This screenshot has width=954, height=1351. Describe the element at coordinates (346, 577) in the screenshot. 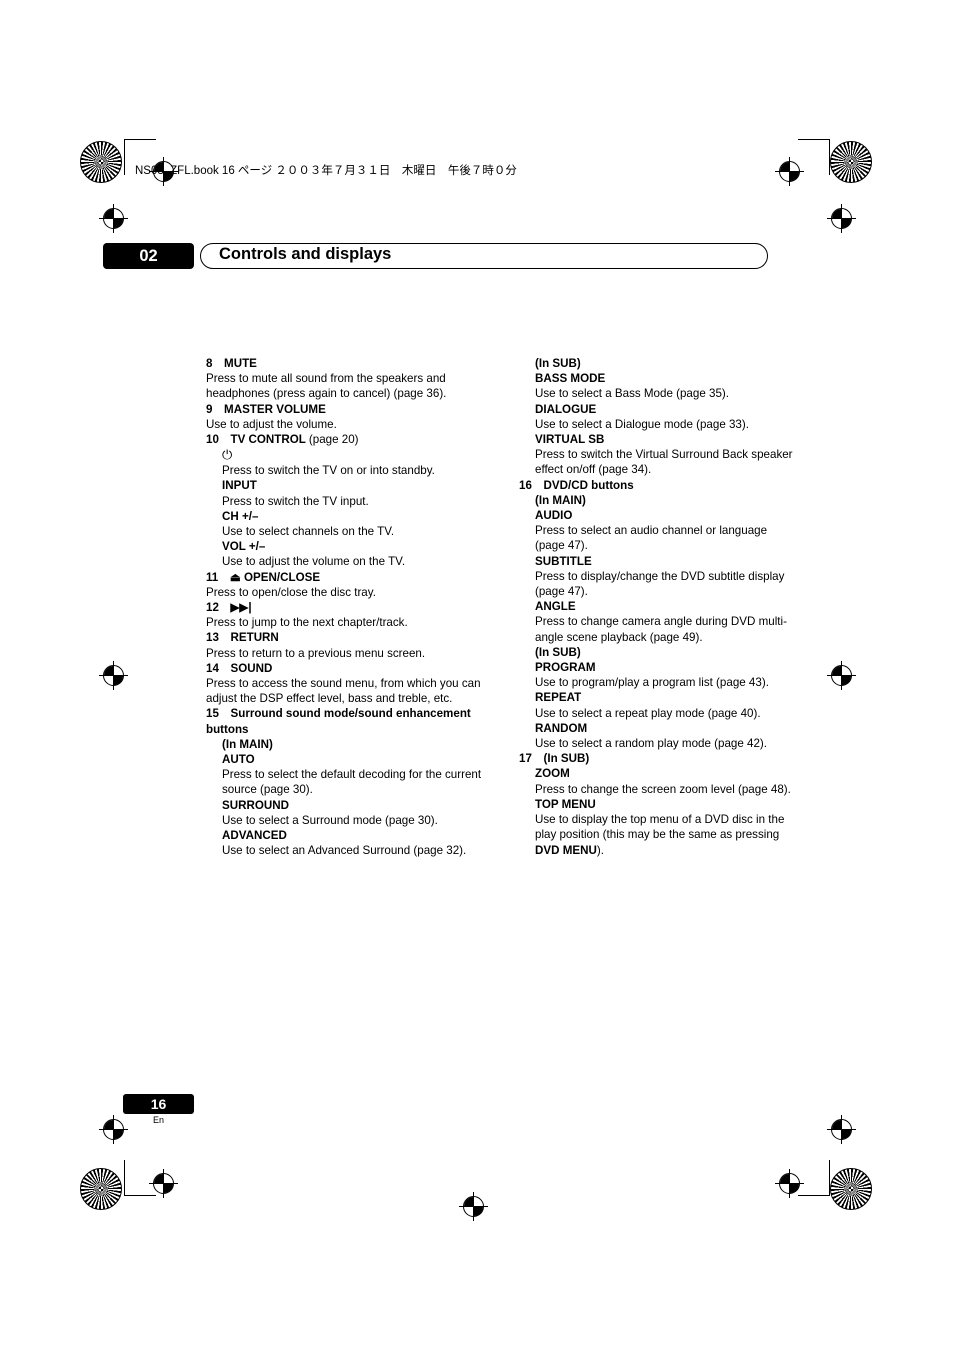

I see `entry-heading: 11 ⏏ OPEN/CLOSE` at that location.